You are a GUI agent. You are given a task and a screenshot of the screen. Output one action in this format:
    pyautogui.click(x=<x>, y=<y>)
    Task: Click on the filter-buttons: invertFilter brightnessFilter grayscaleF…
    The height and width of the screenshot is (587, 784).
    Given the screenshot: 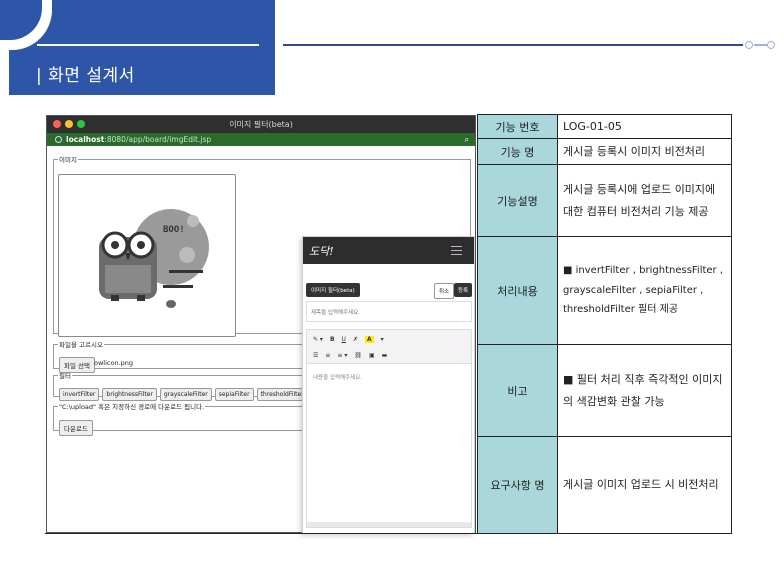 What is the action you would take?
    pyautogui.click(x=183, y=394)
    